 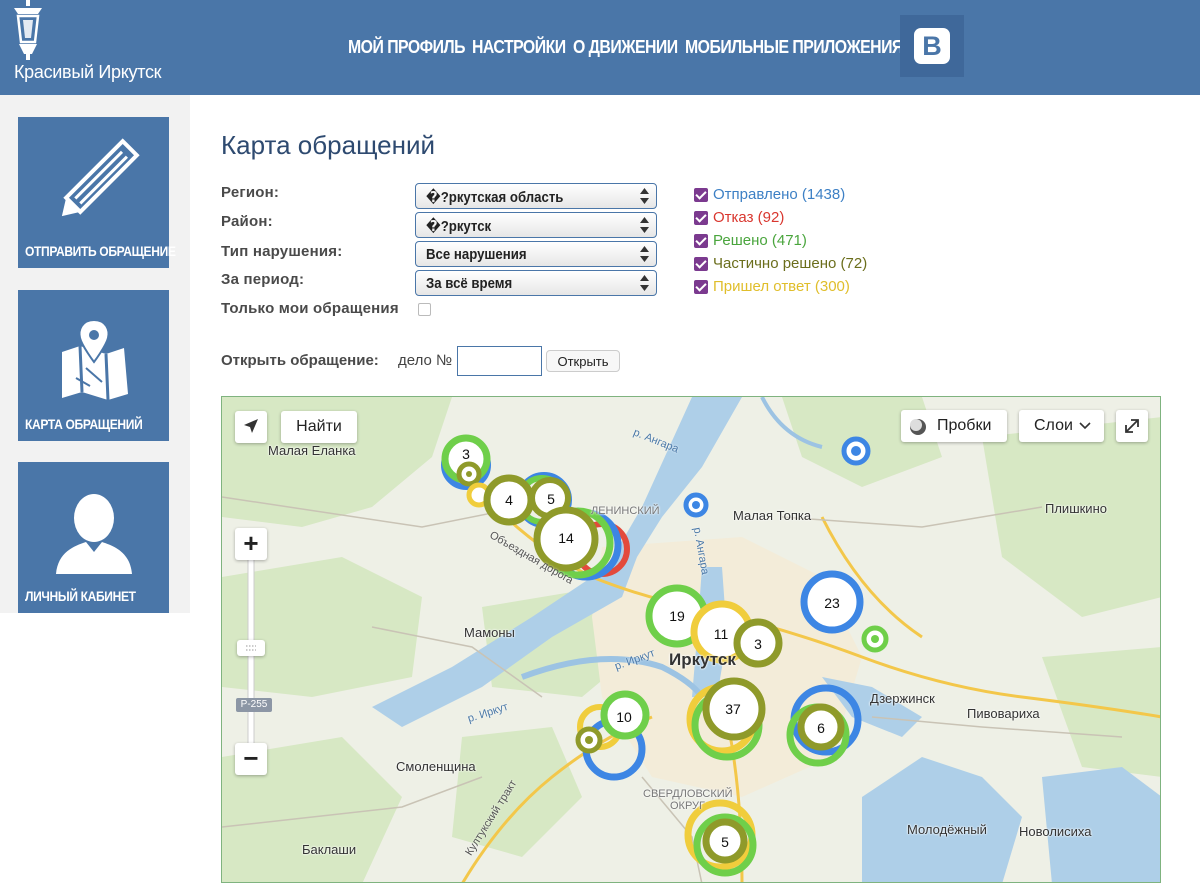 What do you see at coordinates (781, 286) in the screenshot?
I see `legend-label: Пришел ответ (300)` at bounding box center [781, 286].